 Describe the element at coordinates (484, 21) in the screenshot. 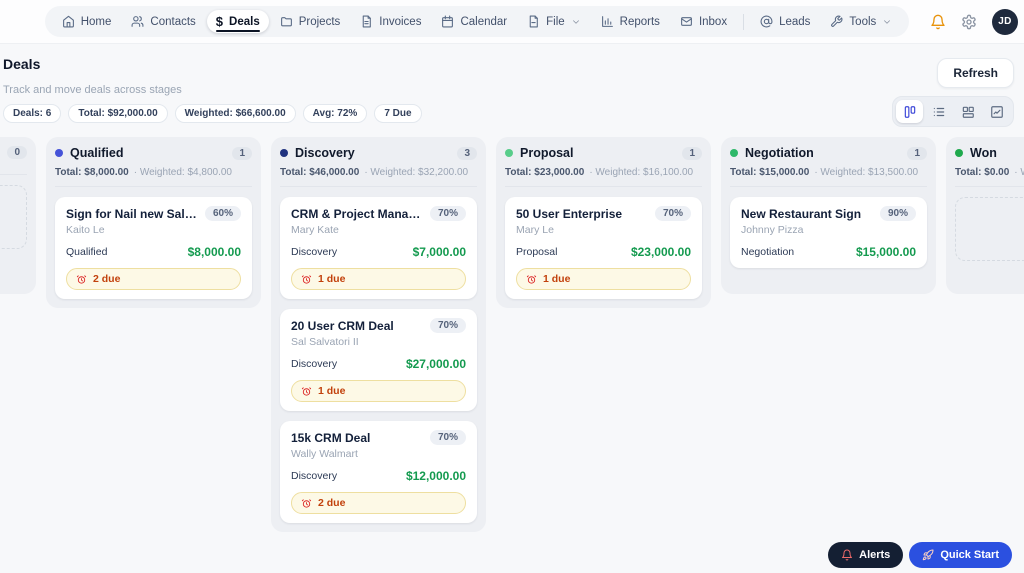

I see `nav-item-label: Calendar` at that location.